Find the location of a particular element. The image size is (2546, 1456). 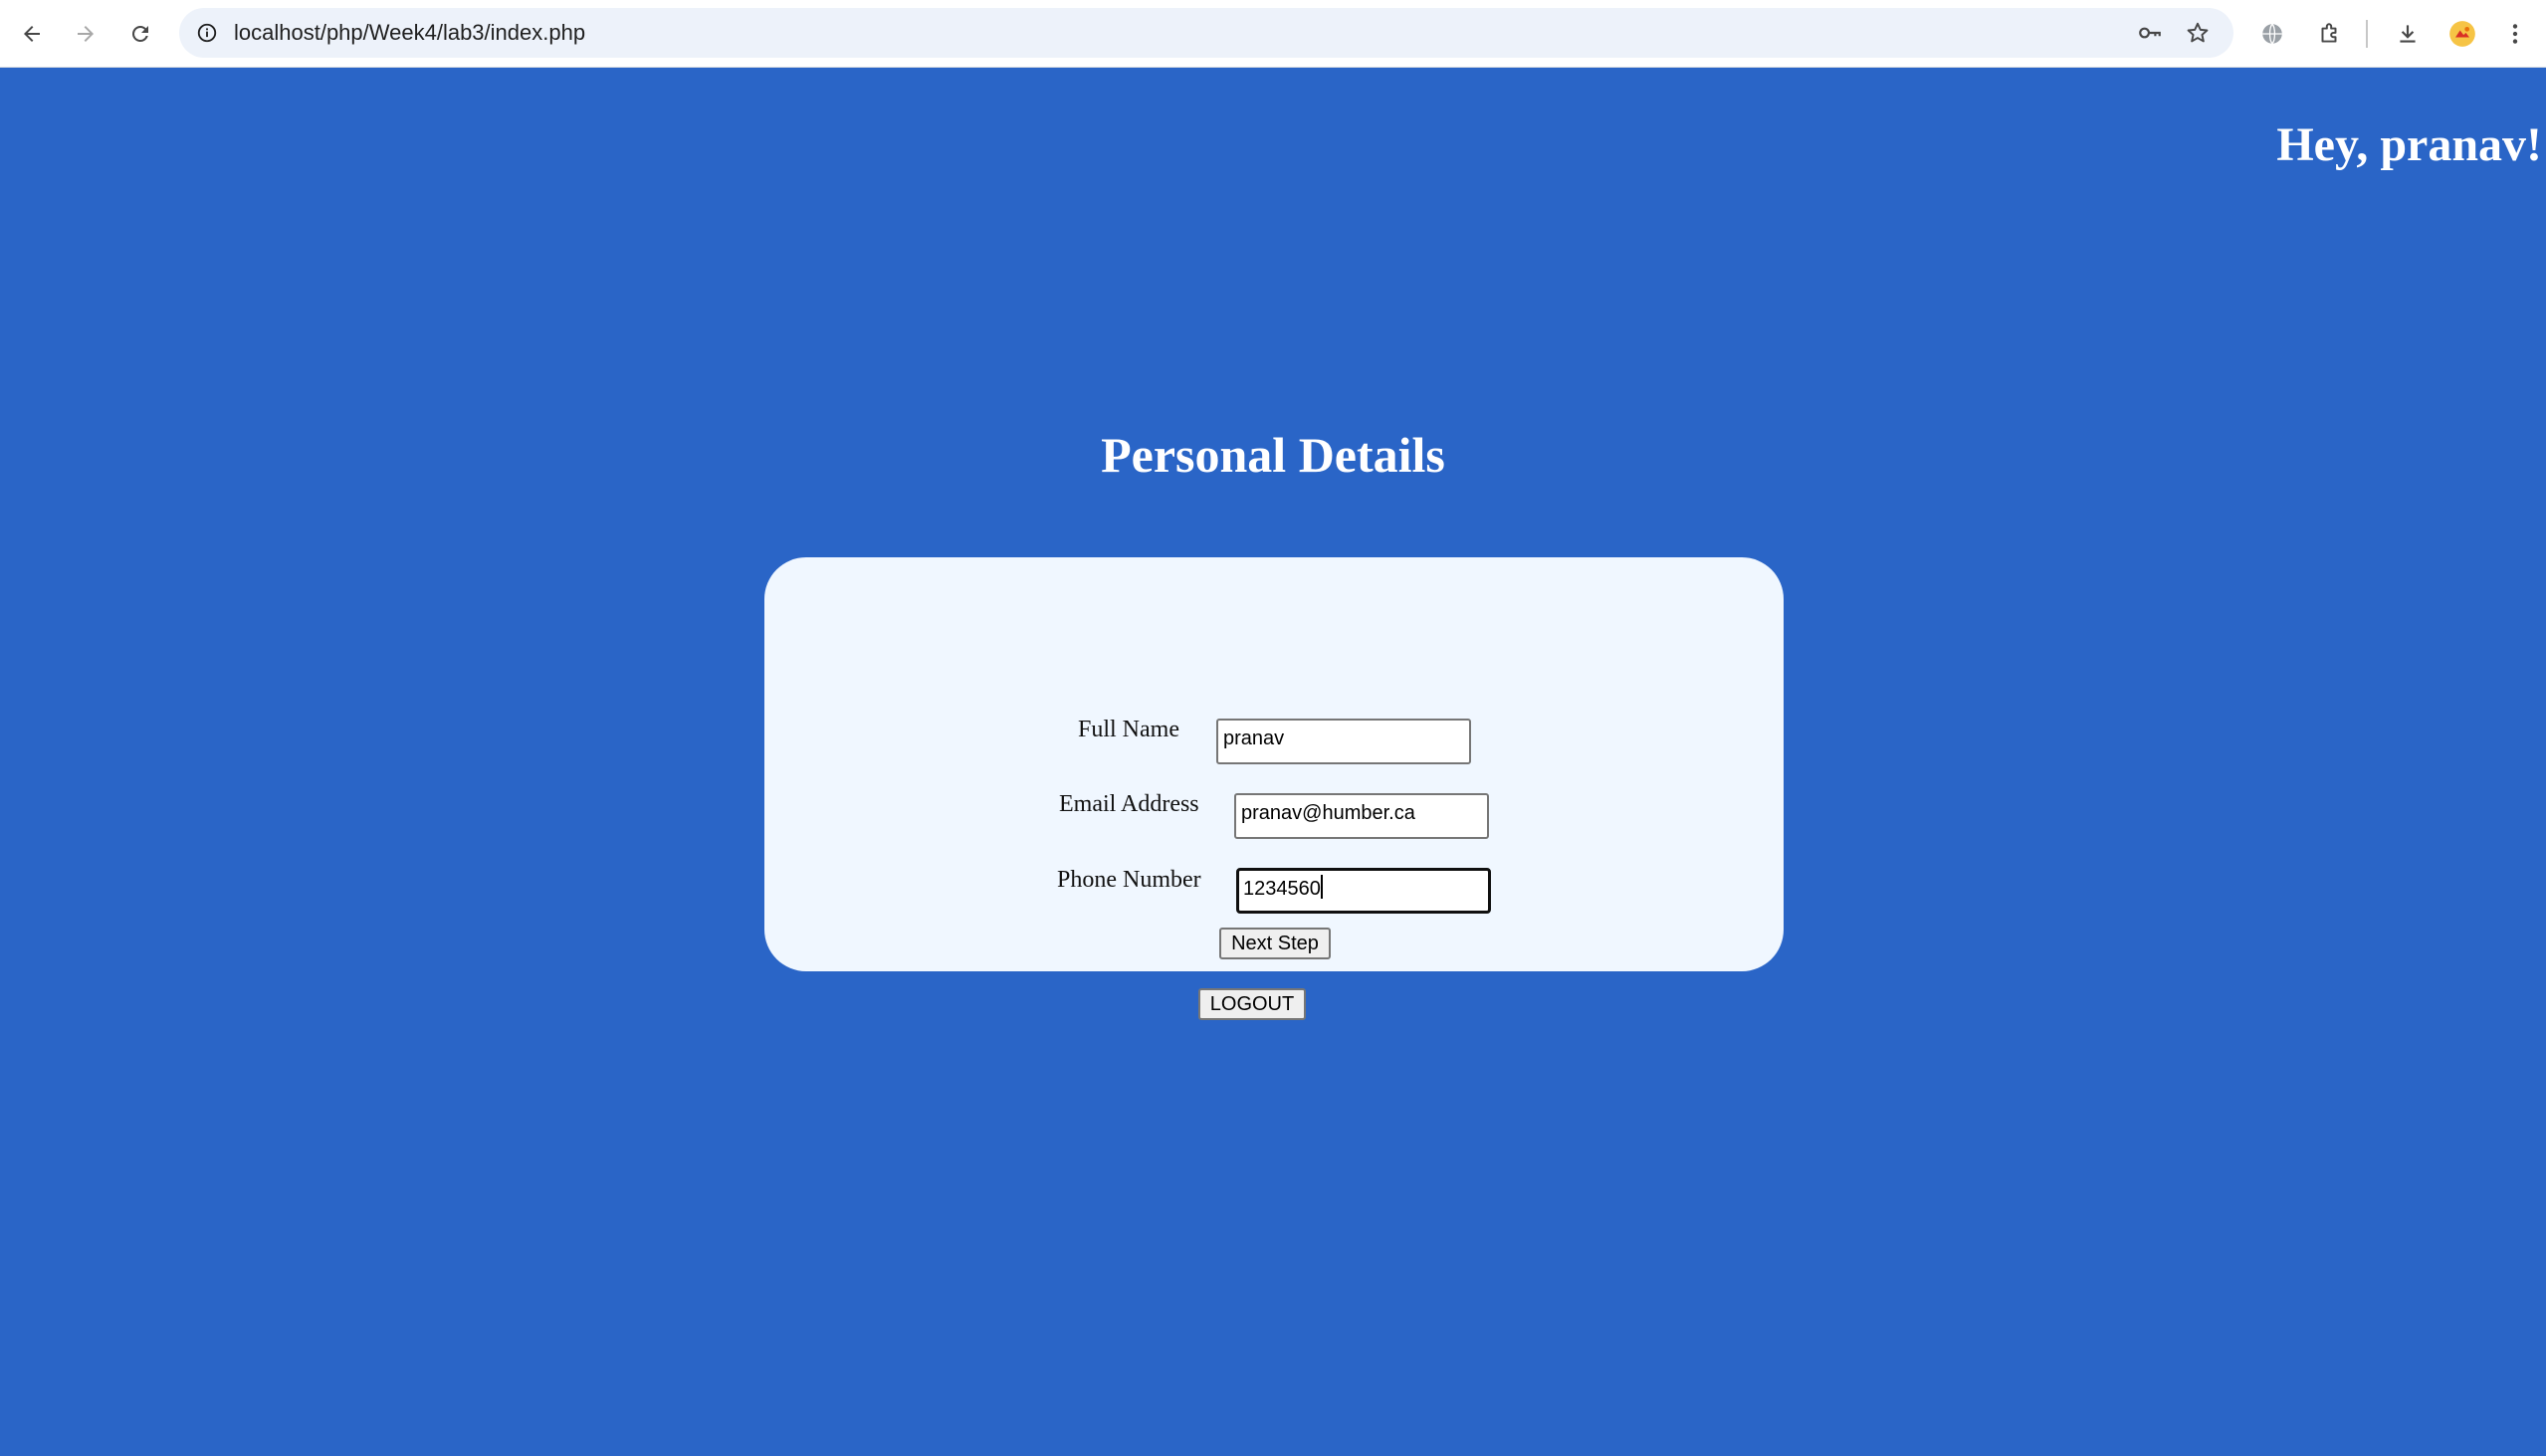

profile-button is located at coordinates (2462, 34).